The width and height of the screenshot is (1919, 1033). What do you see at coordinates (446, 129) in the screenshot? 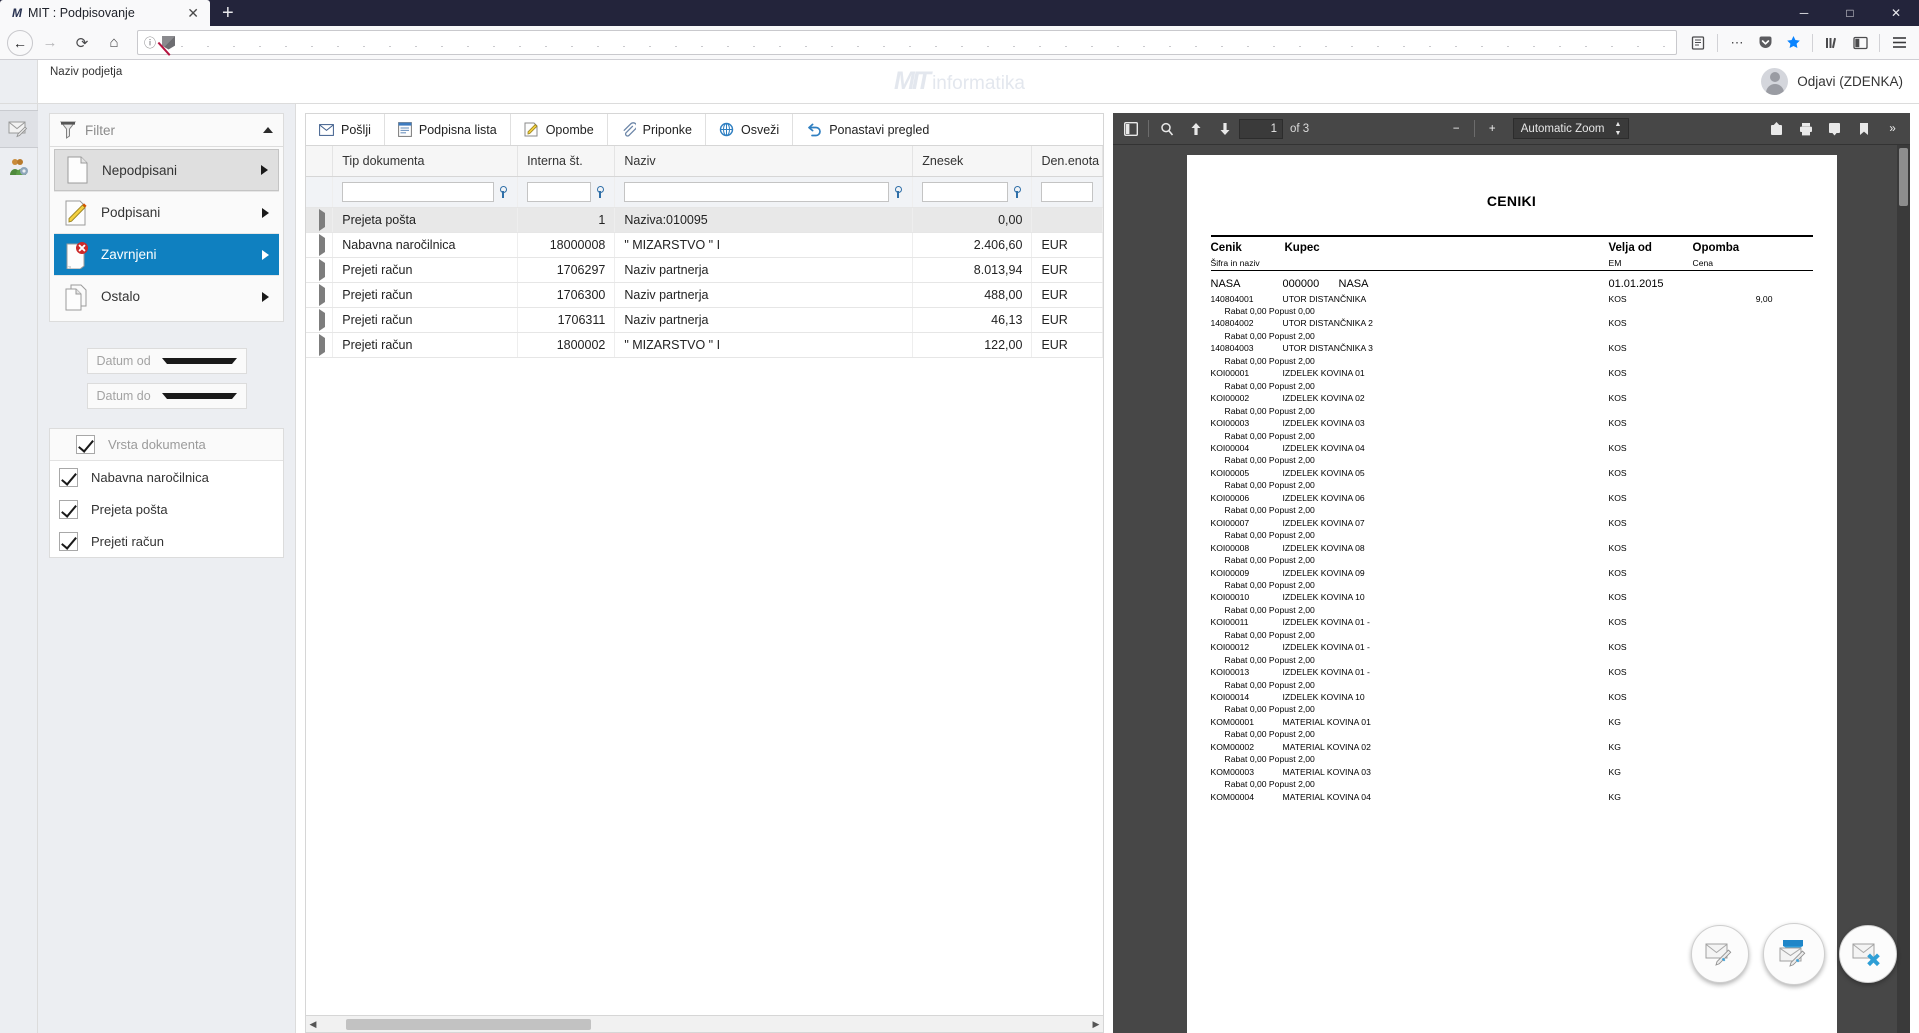
I see `signature-list-button: Podpisna lista` at bounding box center [446, 129].